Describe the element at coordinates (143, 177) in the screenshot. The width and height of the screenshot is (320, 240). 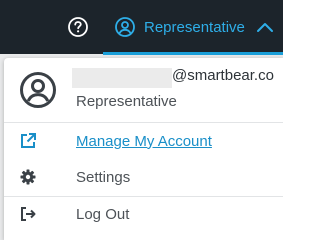
I see `menu-item-settings: Settings` at that location.